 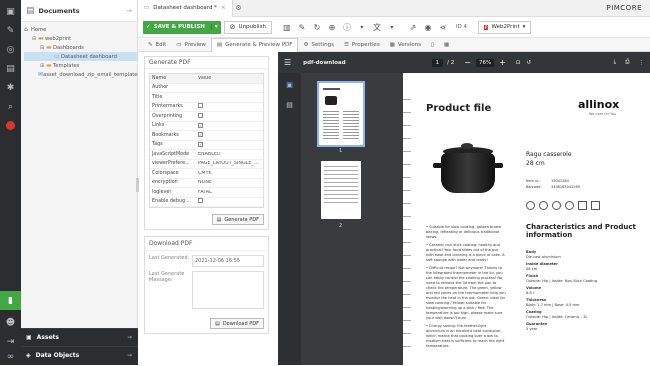 What do you see at coordinates (10, 30) in the screenshot?
I see `wrench-icon: ✎` at bounding box center [10, 30].